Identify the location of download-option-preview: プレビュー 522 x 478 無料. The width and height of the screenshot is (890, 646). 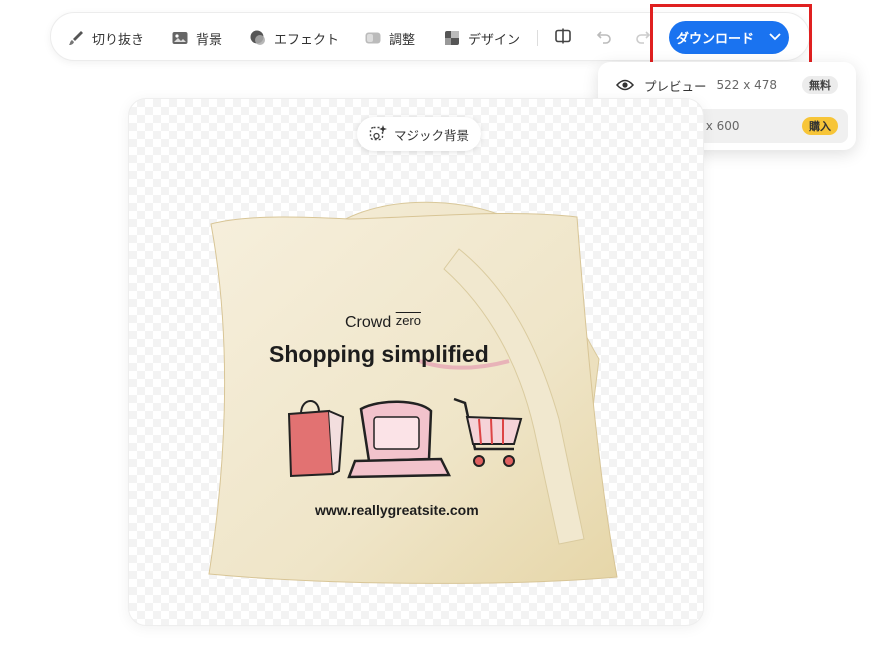
(727, 85).